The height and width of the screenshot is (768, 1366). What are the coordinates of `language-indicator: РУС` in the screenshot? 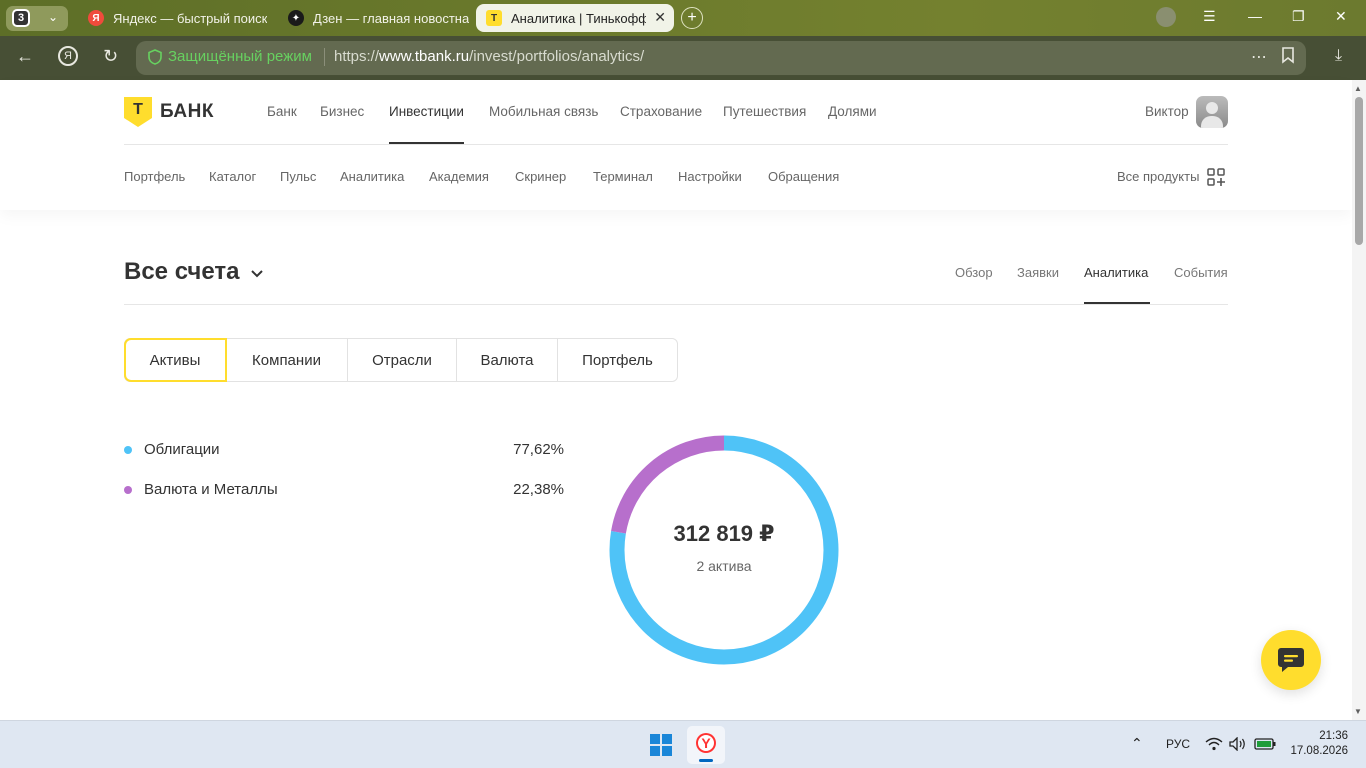 It's located at (1178, 744).